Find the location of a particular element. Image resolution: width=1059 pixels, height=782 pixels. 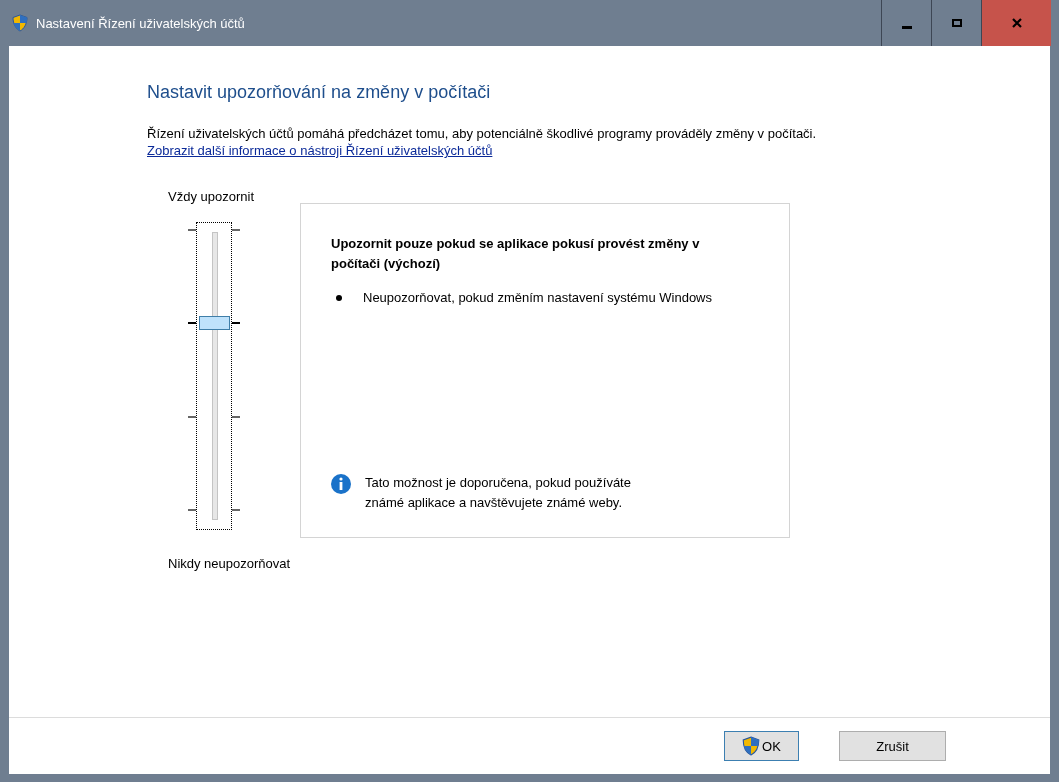

dialog-button: Zrušit is located at coordinates (892, 746).